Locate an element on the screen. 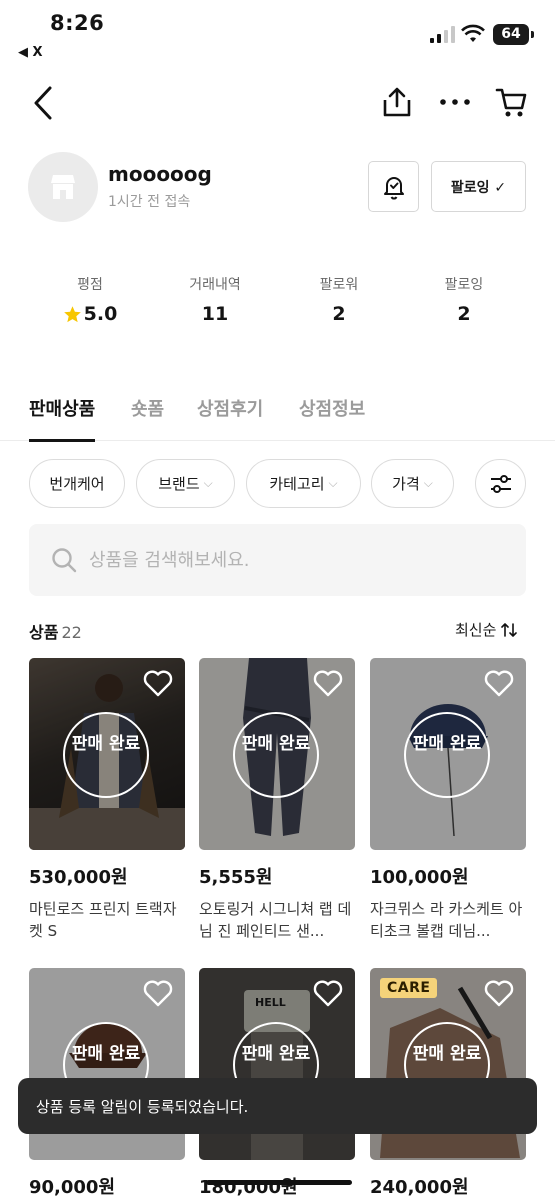 The image size is (555, 1200). stat-value: 11 is located at coordinates (215, 314).